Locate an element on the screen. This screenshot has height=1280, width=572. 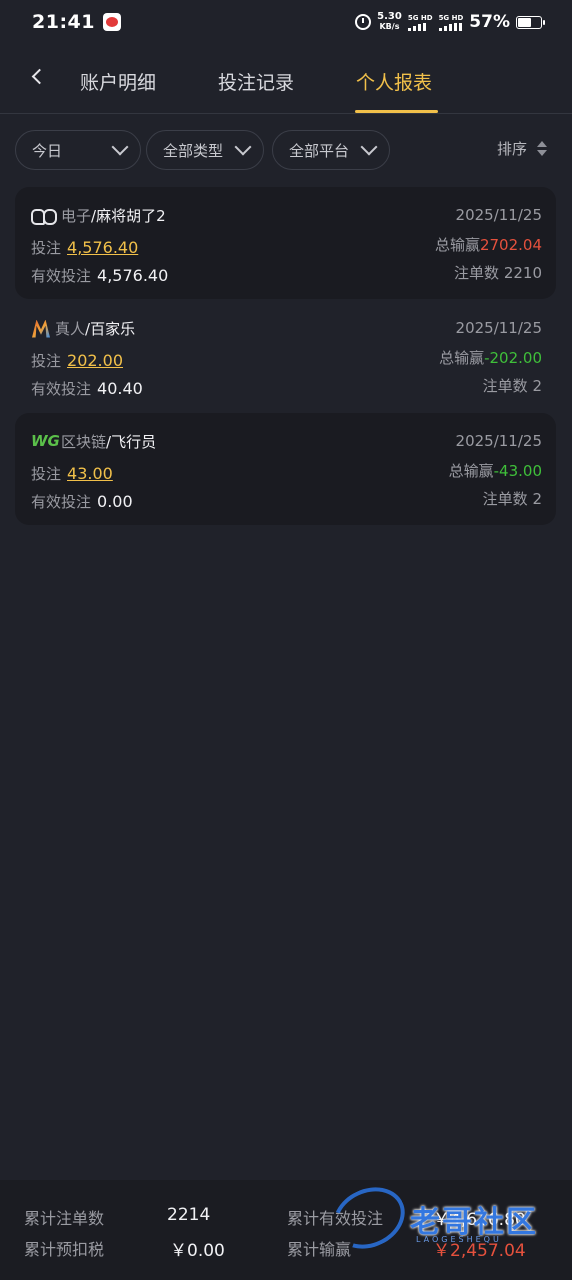
card-winloss-value: 2702.04 is located at coordinates (510, 245).